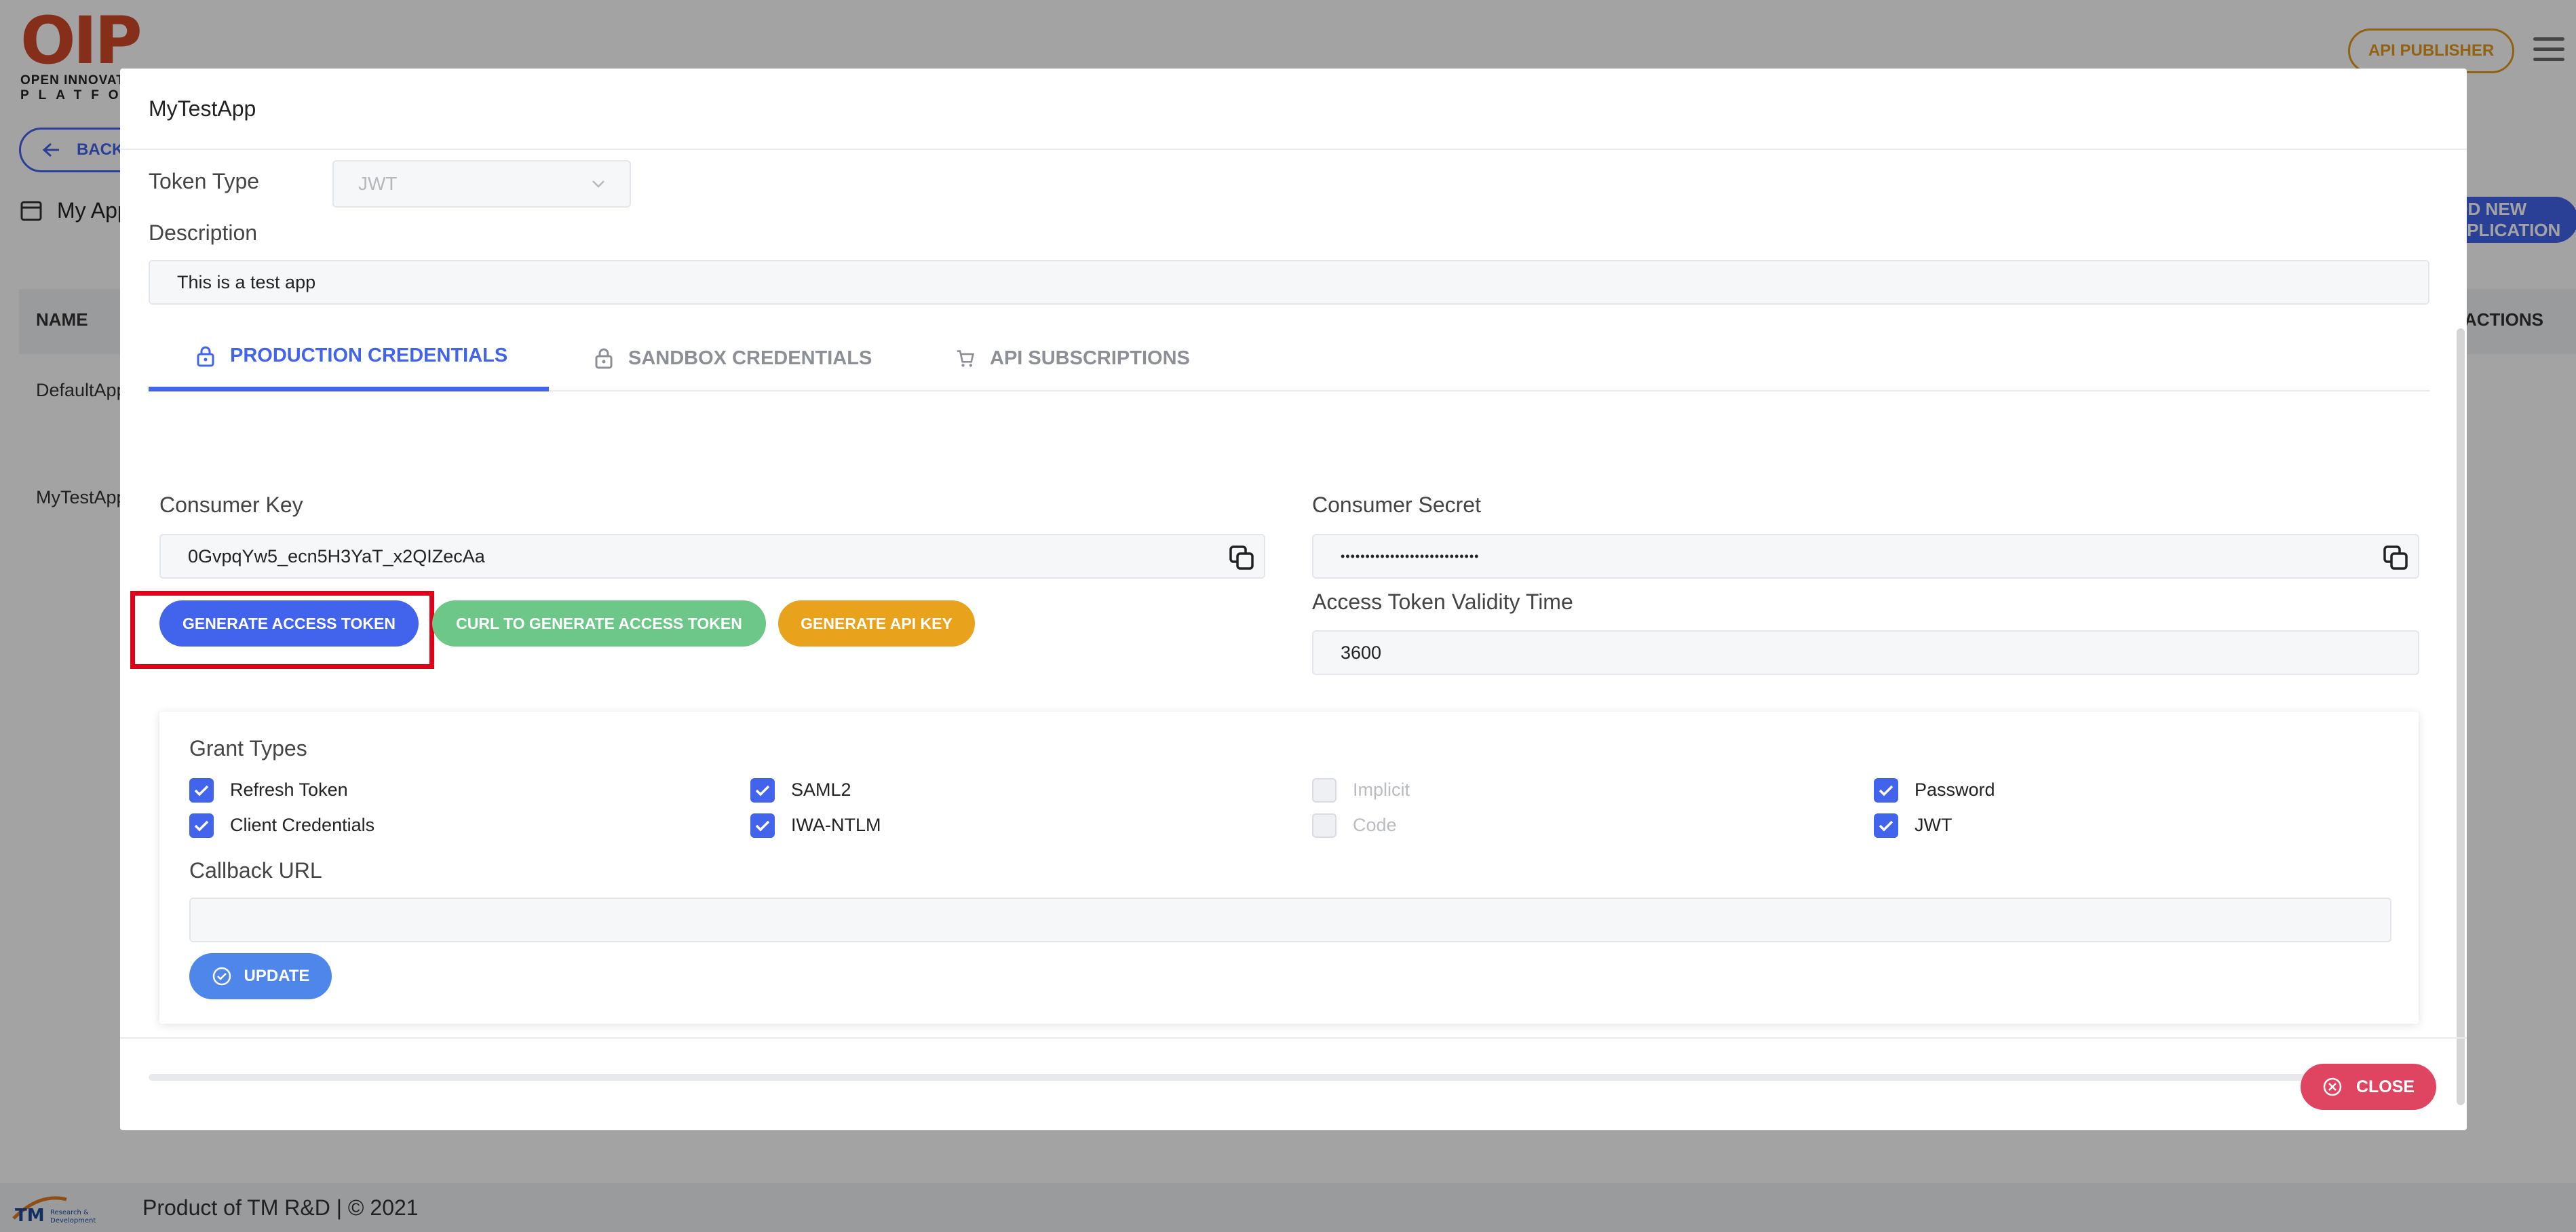 The height and width of the screenshot is (1232, 2576). I want to click on token-type-value: JWT, so click(378, 183).